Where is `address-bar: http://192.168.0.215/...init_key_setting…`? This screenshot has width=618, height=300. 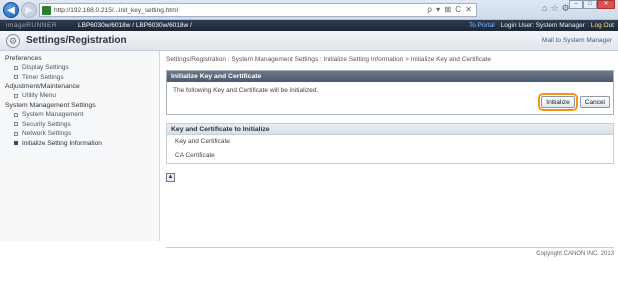 address-bar: http://192.168.0.215/...init_key_setting… is located at coordinates (258, 10).